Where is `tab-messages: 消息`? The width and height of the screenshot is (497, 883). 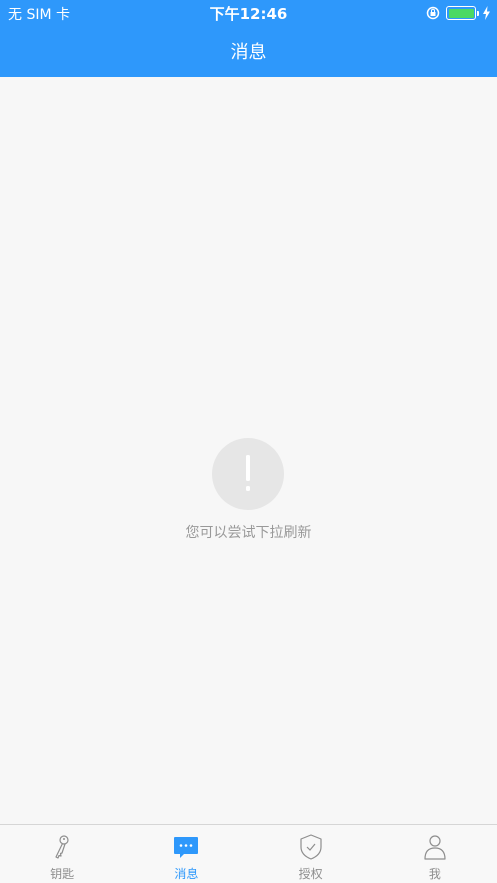
tab-messages: 消息 is located at coordinates (186, 854).